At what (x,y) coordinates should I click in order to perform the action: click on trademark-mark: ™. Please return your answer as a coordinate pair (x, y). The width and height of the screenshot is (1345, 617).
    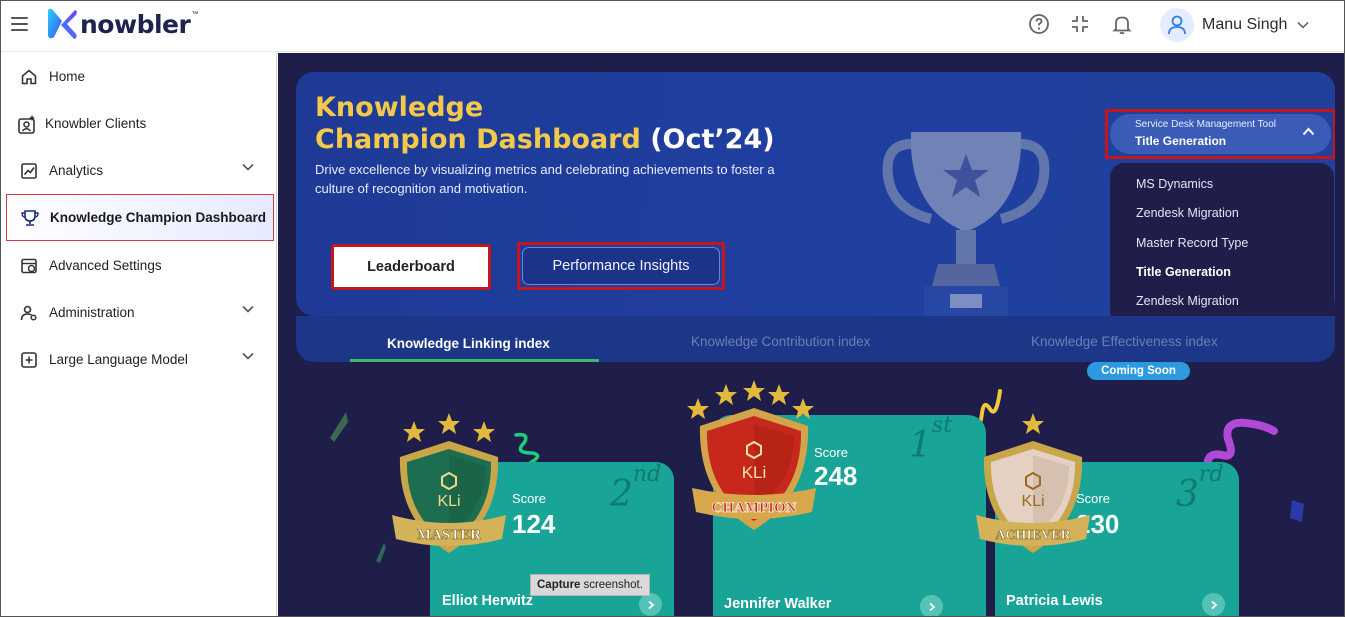
    Looking at the image, I should click on (195, 14).